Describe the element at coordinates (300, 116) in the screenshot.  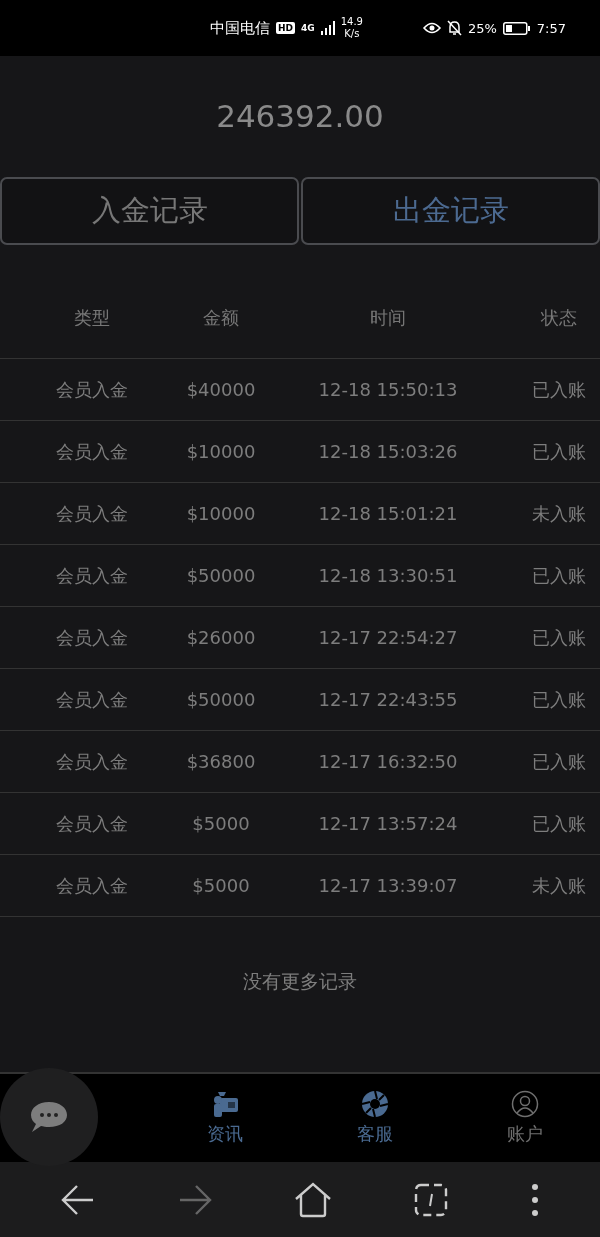
I see `balance-amount: 246392.00` at that location.